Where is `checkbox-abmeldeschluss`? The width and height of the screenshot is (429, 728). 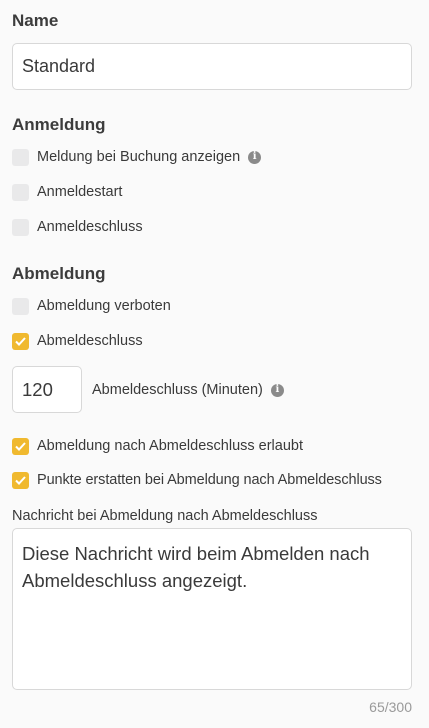 checkbox-abmeldeschluss is located at coordinates (20, 341).